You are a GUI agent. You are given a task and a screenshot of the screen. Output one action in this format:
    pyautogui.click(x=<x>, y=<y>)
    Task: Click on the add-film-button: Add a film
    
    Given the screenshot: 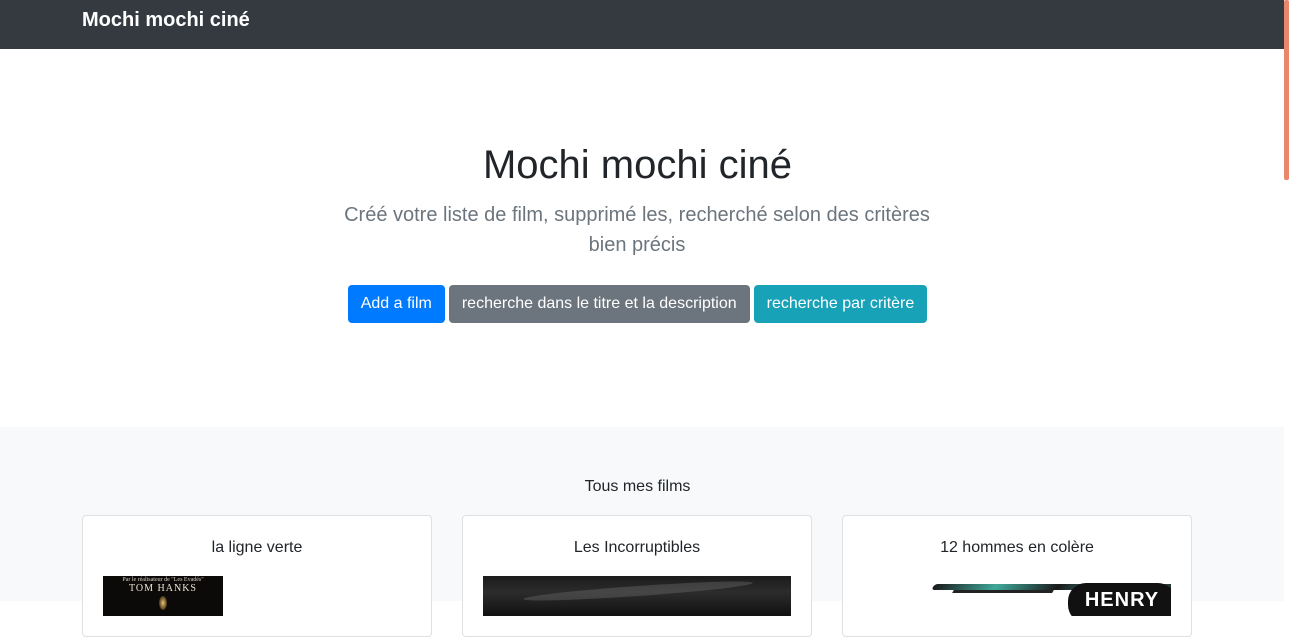 What is the action you would take?
    pyautogui.click(x=396, y=304)
    